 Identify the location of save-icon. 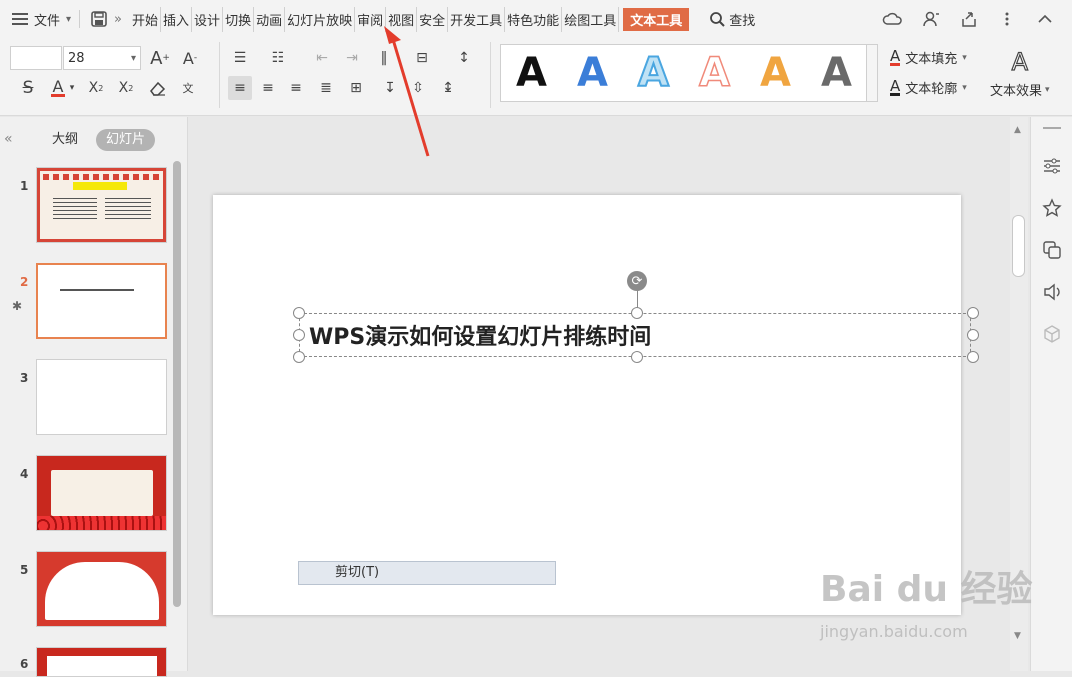
(99, 19).